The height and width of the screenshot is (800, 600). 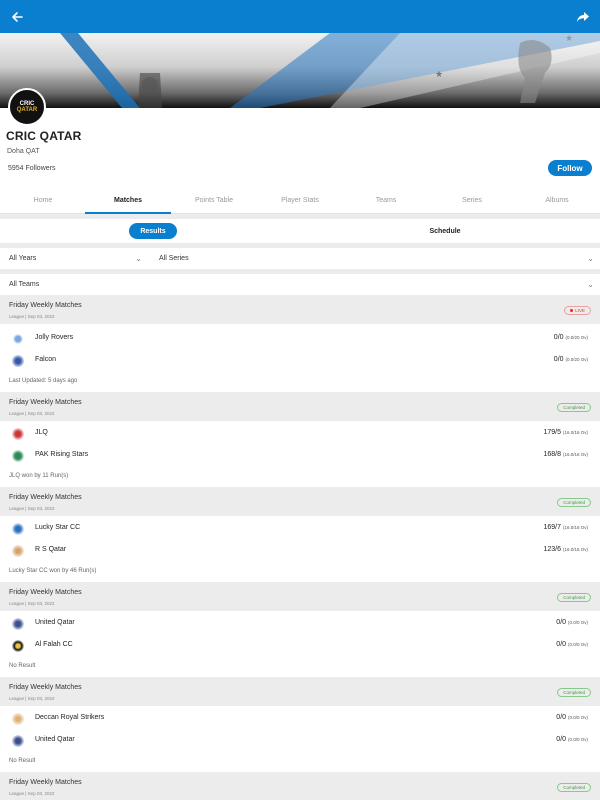 I want to click on arrow-left-icon, so click(x=17, y=17).